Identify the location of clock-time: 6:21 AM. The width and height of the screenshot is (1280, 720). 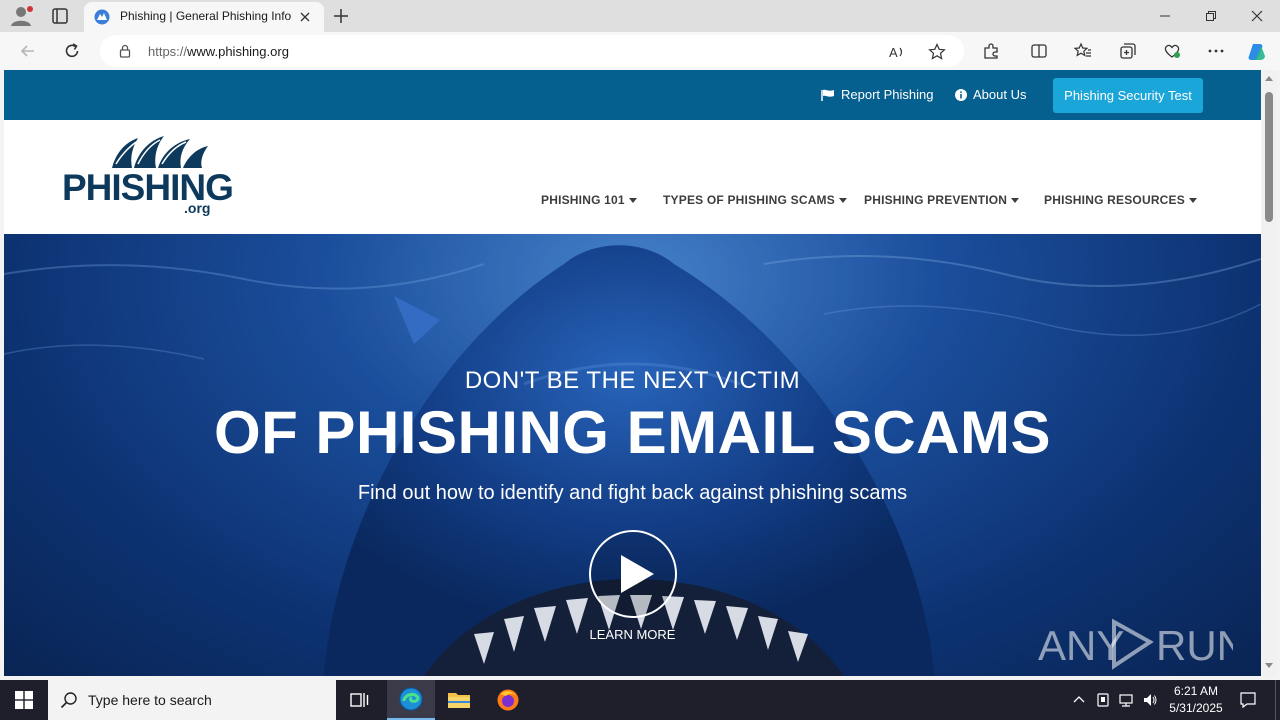
(1196, 691).